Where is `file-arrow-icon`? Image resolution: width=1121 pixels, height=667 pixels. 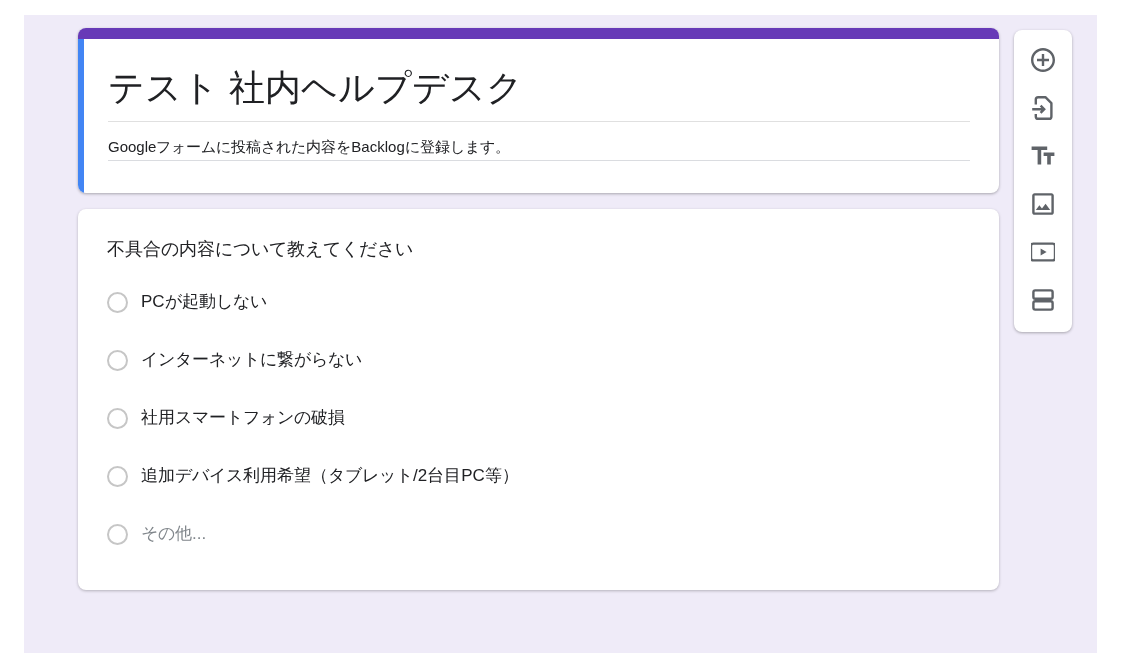
file-arrow-icon is located at coordinates (1043, 108).